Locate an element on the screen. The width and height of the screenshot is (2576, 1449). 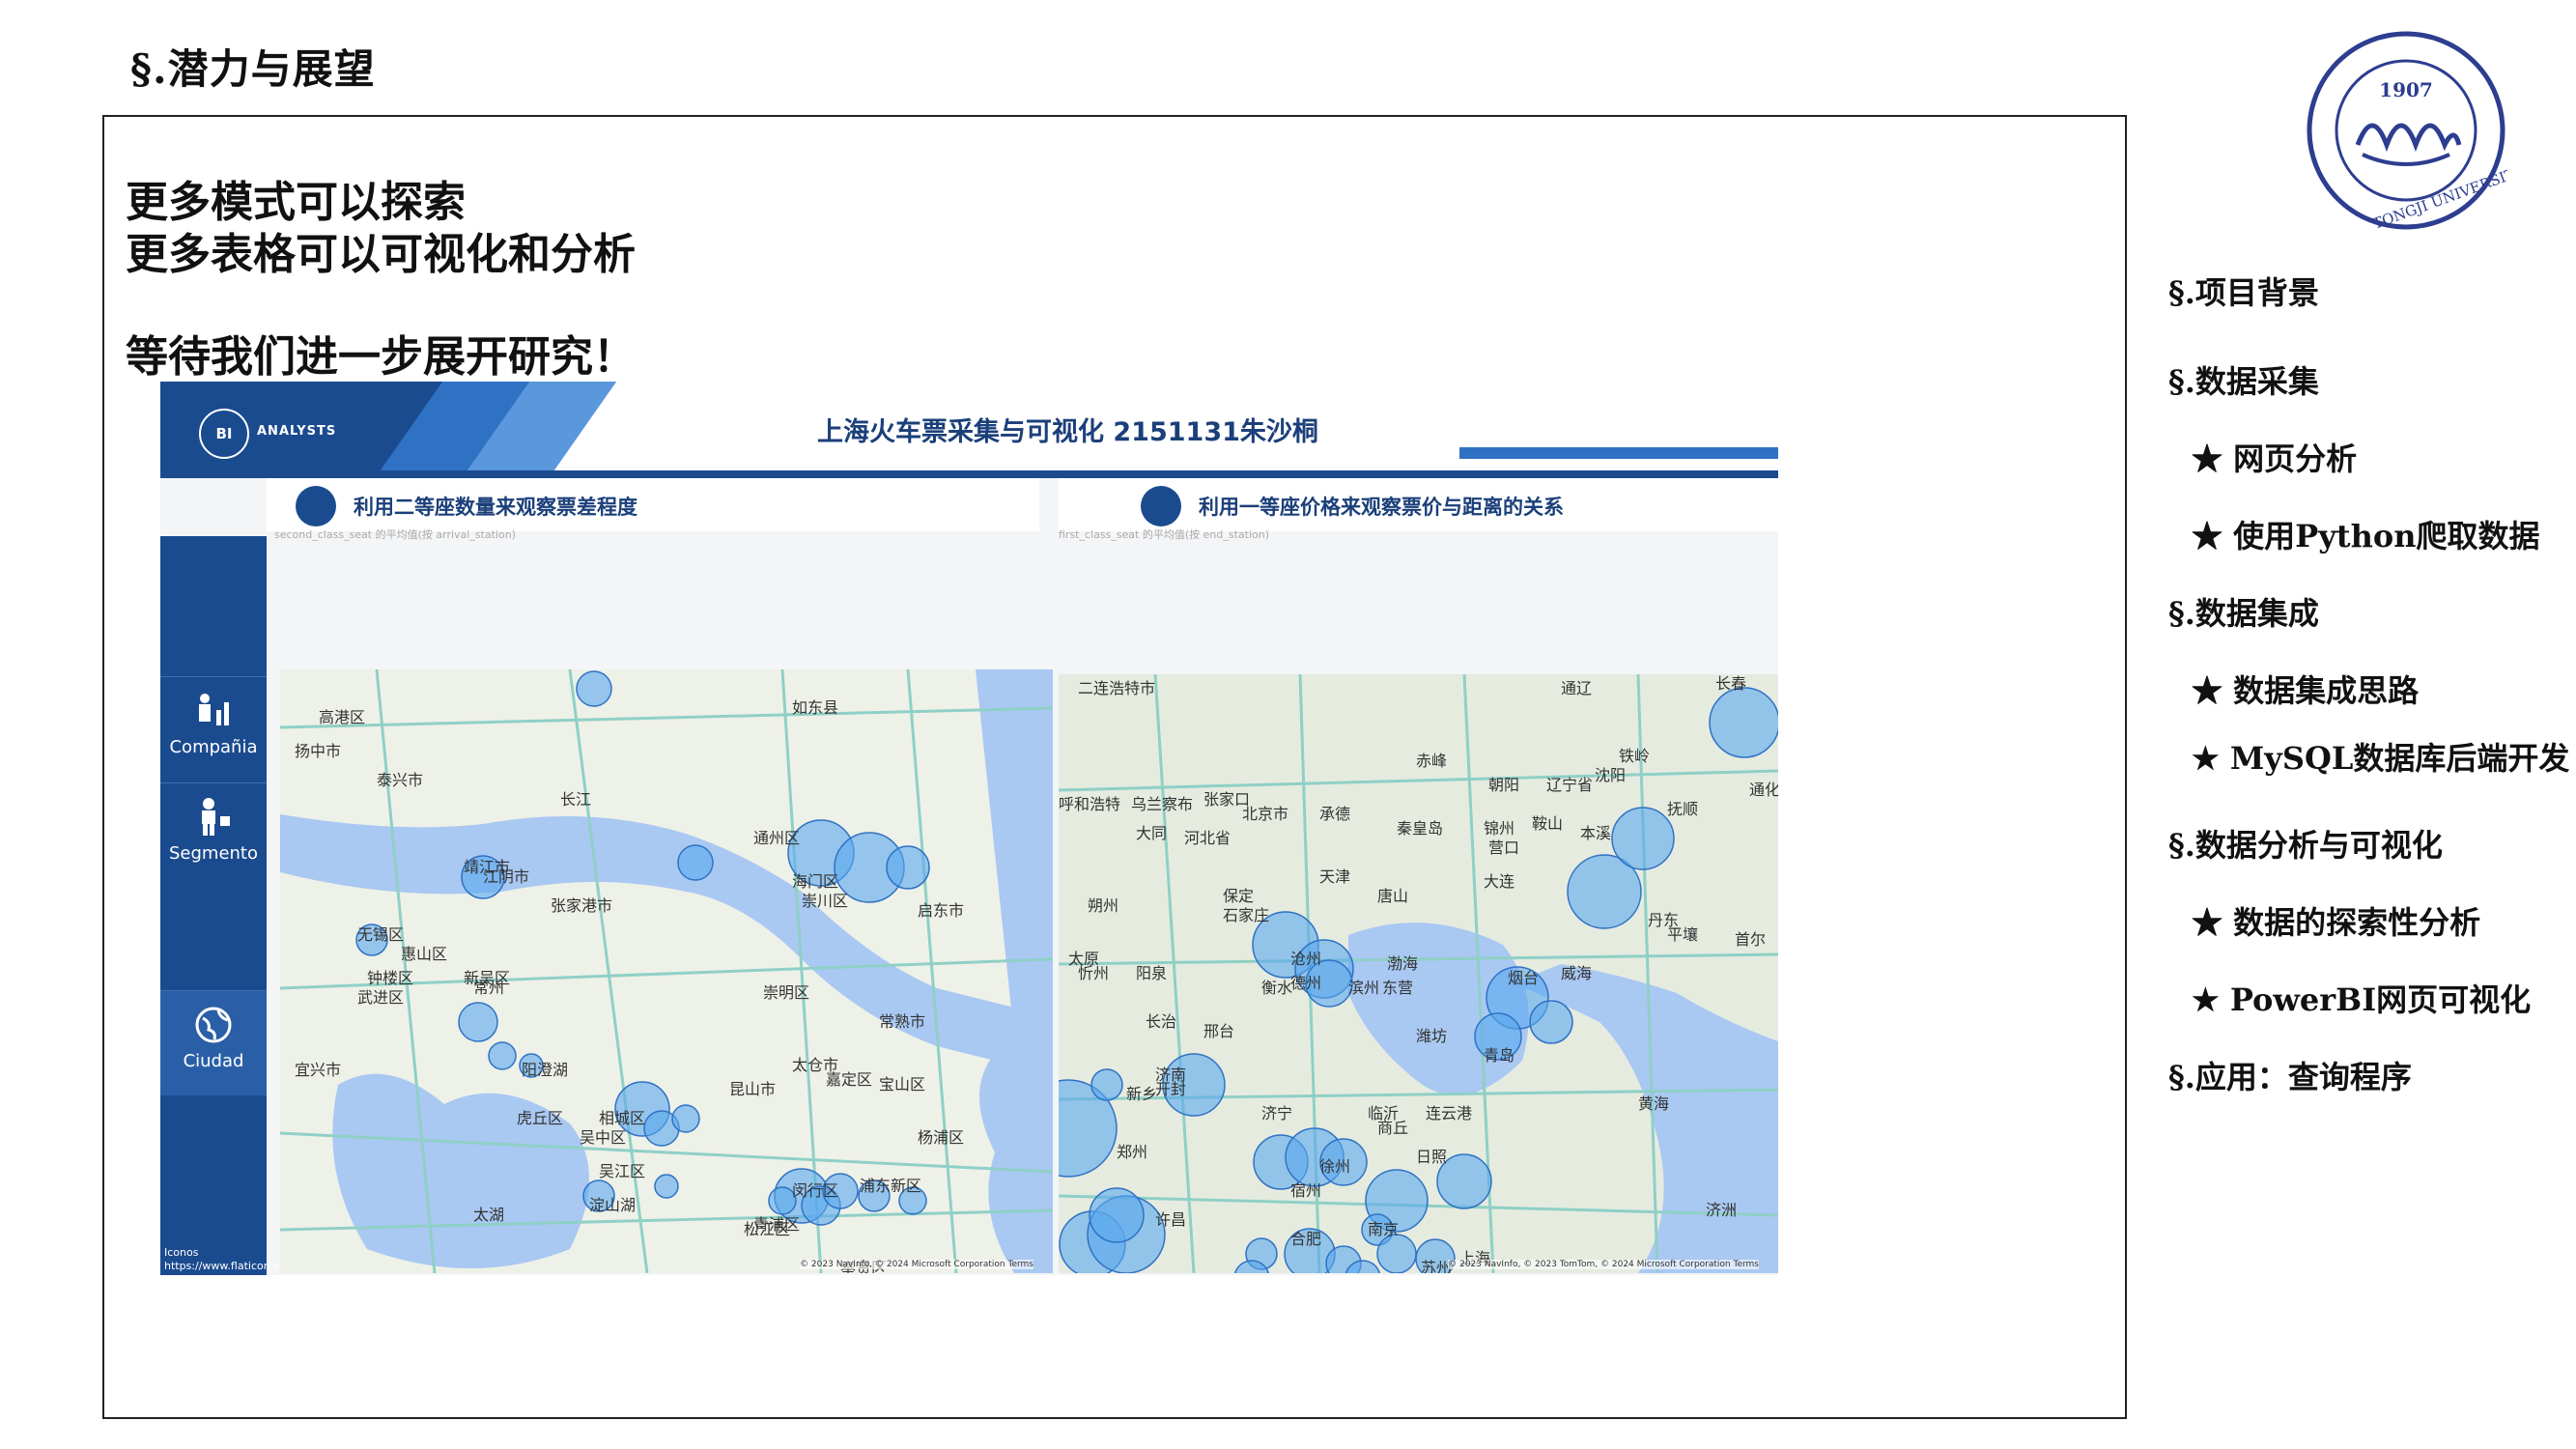
map-label: 嘉定区 is located at coordinates (849, 1079).